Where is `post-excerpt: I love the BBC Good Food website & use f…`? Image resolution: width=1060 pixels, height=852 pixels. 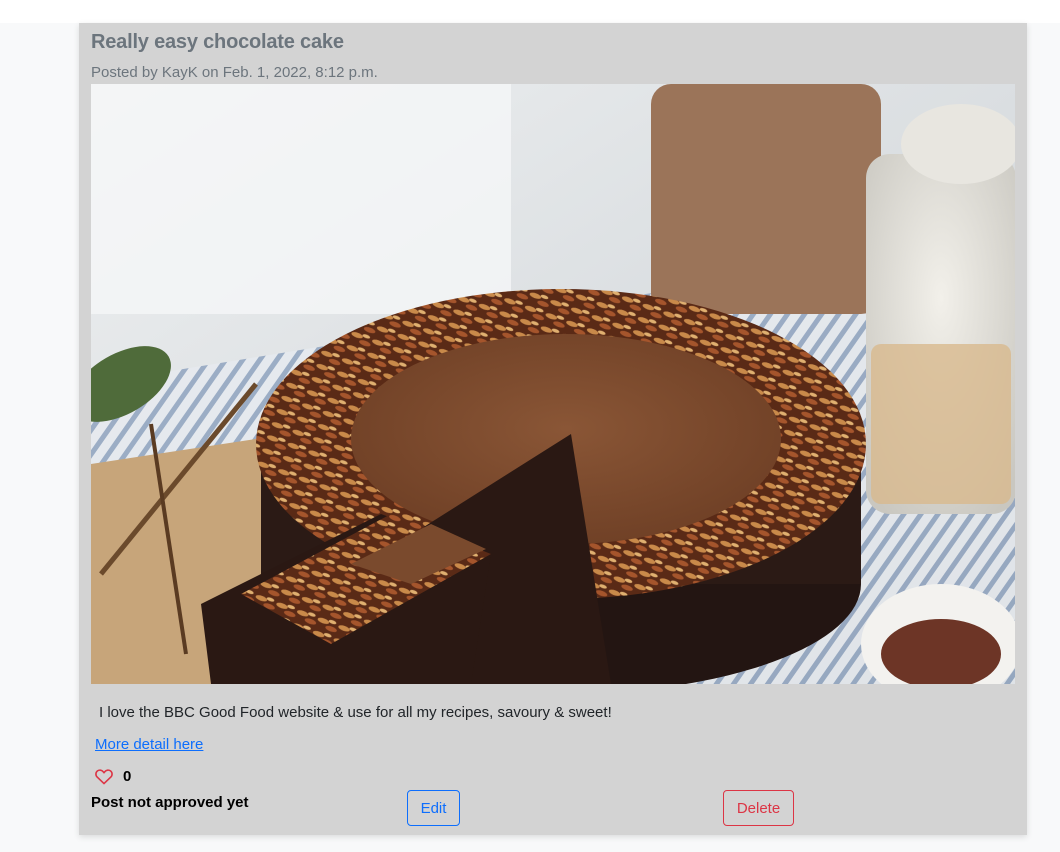
post-excerpt: I love the BBC Good Food website & use f… is located at coordinates (355, 712).